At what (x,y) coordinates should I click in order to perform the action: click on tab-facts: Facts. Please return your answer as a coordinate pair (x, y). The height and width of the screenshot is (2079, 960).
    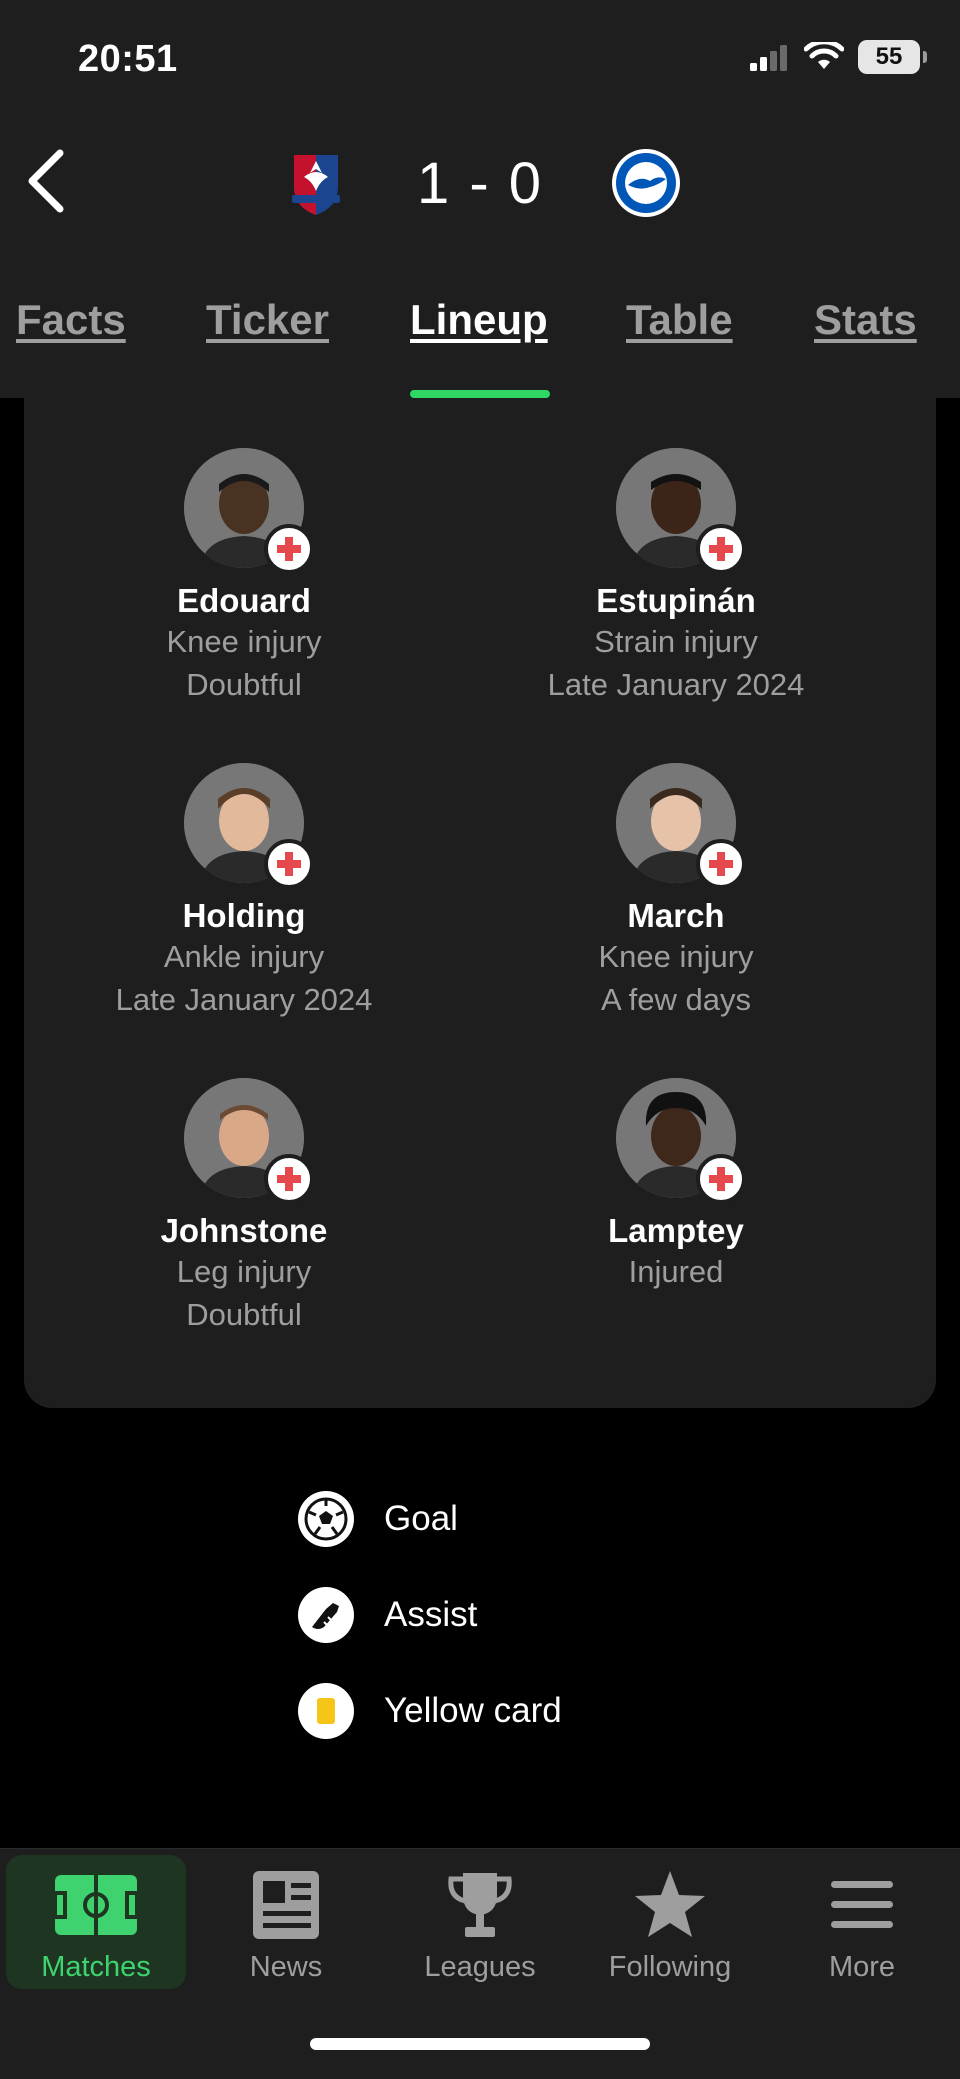
    Looking at the image, I should click on (71, 320).